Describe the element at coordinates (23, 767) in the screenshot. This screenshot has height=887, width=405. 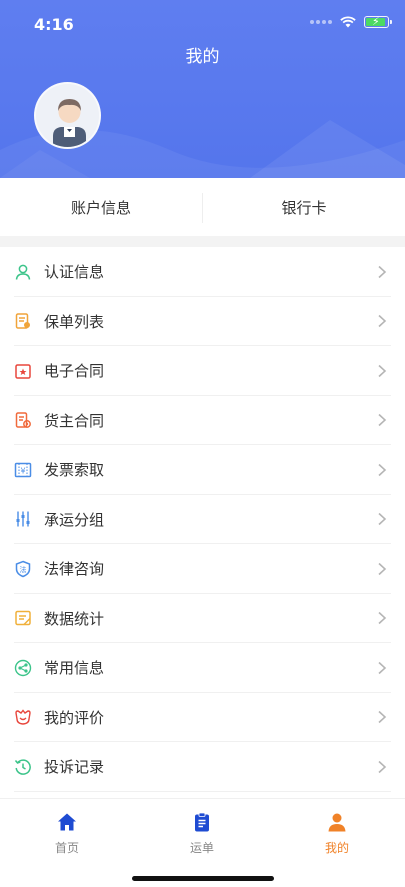
I see `history-icon` at that location.